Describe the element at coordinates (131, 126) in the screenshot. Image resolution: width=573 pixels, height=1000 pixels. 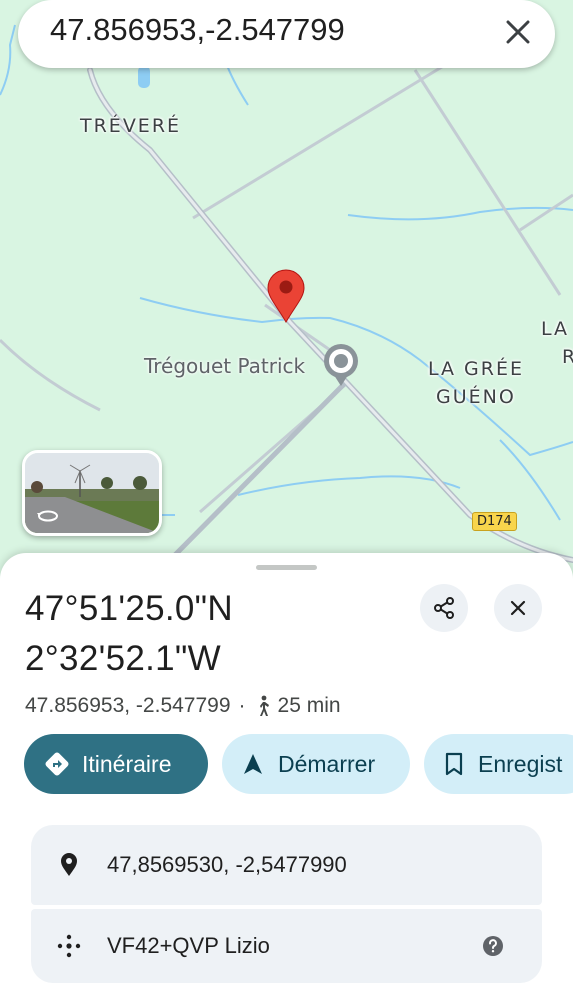
I see `map-label-village: TRÉVERÉ` at that location.